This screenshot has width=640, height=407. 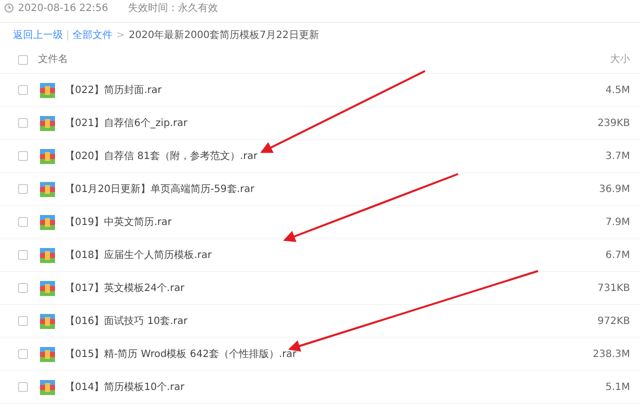 I want to click on file-name: 【01月20日更新】单页高端简历-59套.rar, so click(x=159, y=189).